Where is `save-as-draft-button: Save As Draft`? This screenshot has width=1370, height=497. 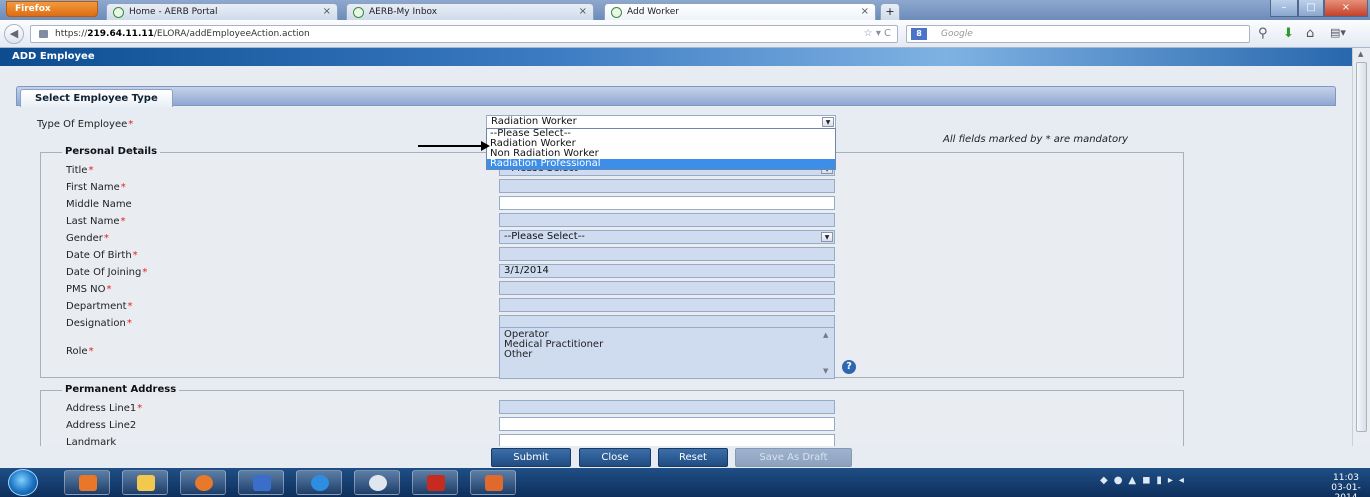 save-as-draft-button: Save As Draft is located at coordinates (793, 457).